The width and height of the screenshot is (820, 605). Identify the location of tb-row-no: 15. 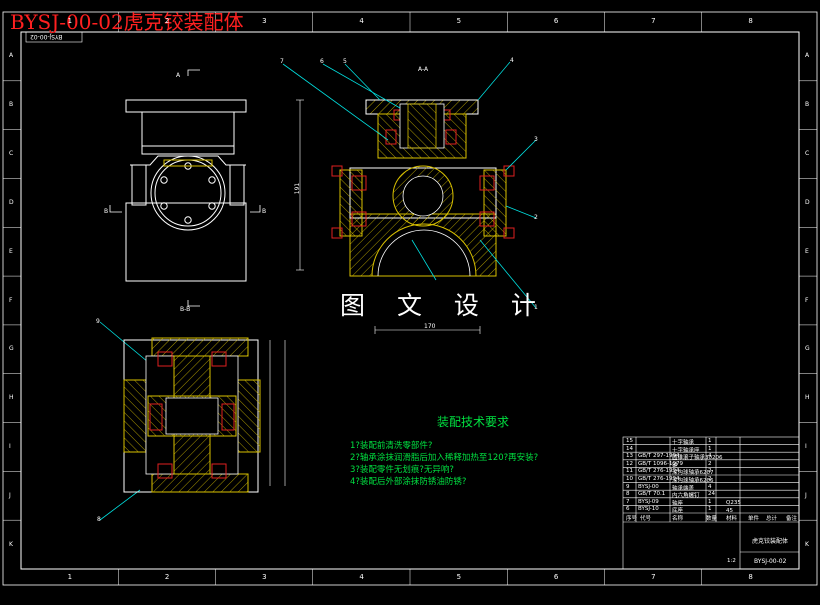
(629, 441).